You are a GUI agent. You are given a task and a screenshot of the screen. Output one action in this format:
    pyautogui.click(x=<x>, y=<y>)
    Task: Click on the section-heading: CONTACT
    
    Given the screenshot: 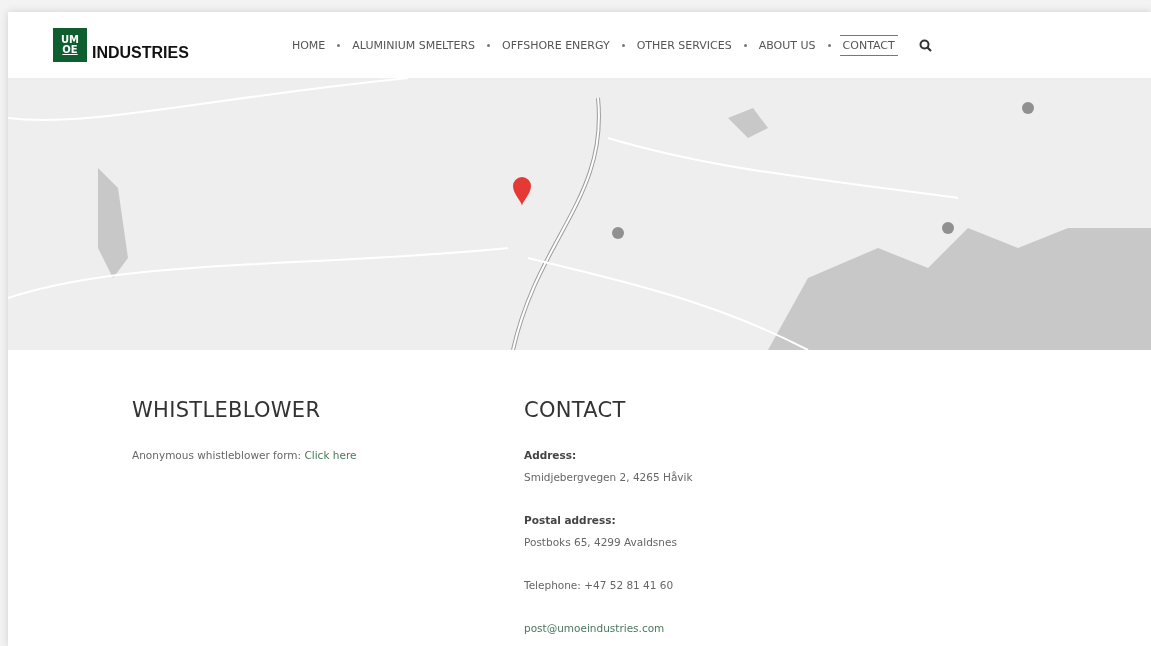 What is the action you would take?
    pyautogui.click(x=575, y=410)
    